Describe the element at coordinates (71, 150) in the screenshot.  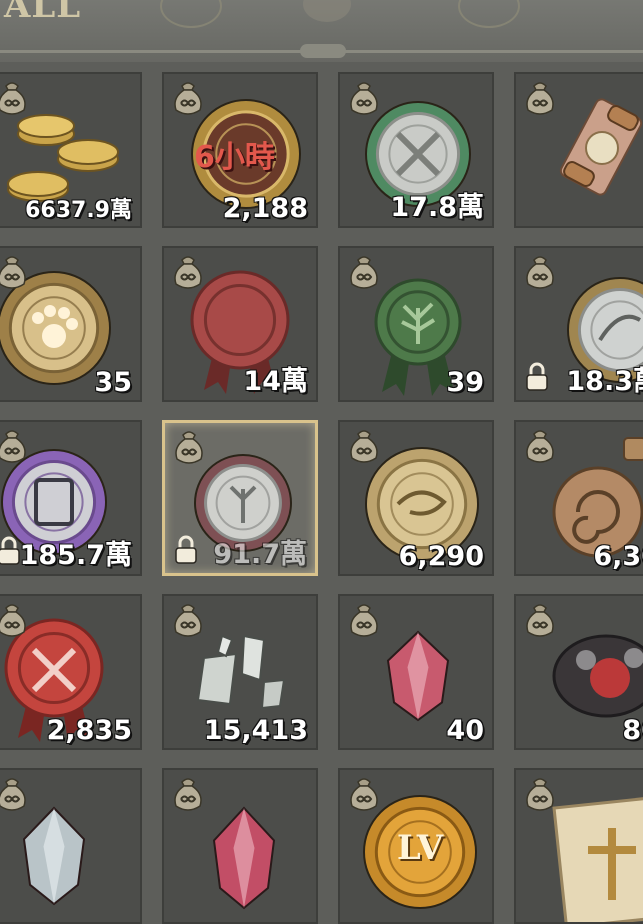
I see `inventory-slot: 6637.9萬` at that location.